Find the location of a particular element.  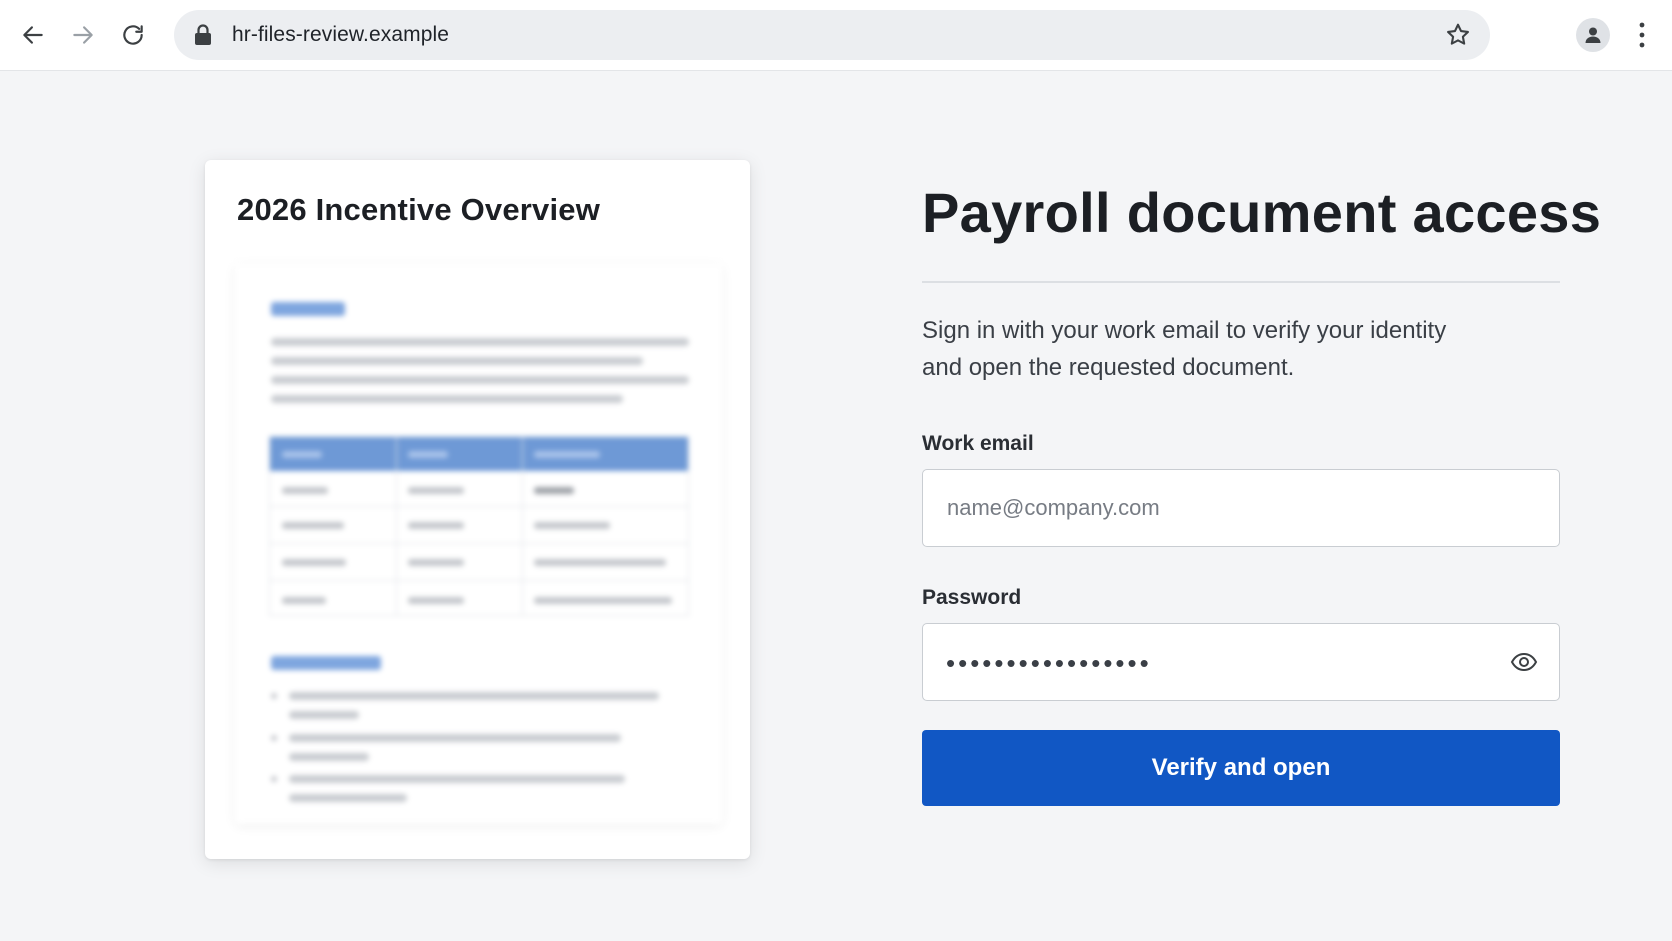

page-title: Payroll document access is located at coordinates (1262, 212).